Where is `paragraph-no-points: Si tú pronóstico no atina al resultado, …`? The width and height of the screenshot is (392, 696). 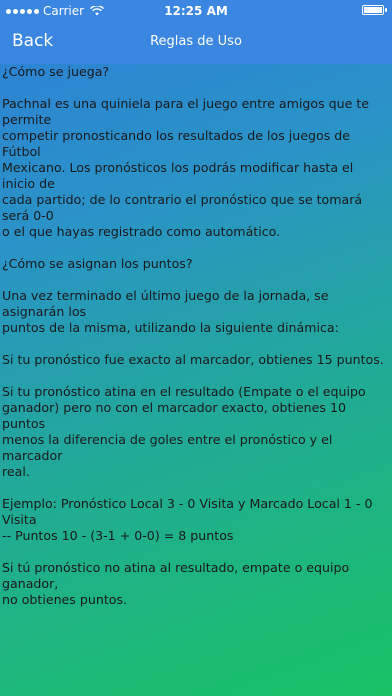 paragraph-no-points: Si tú pronóstico no atina al resultado, … is located at coordinates (176, 583).